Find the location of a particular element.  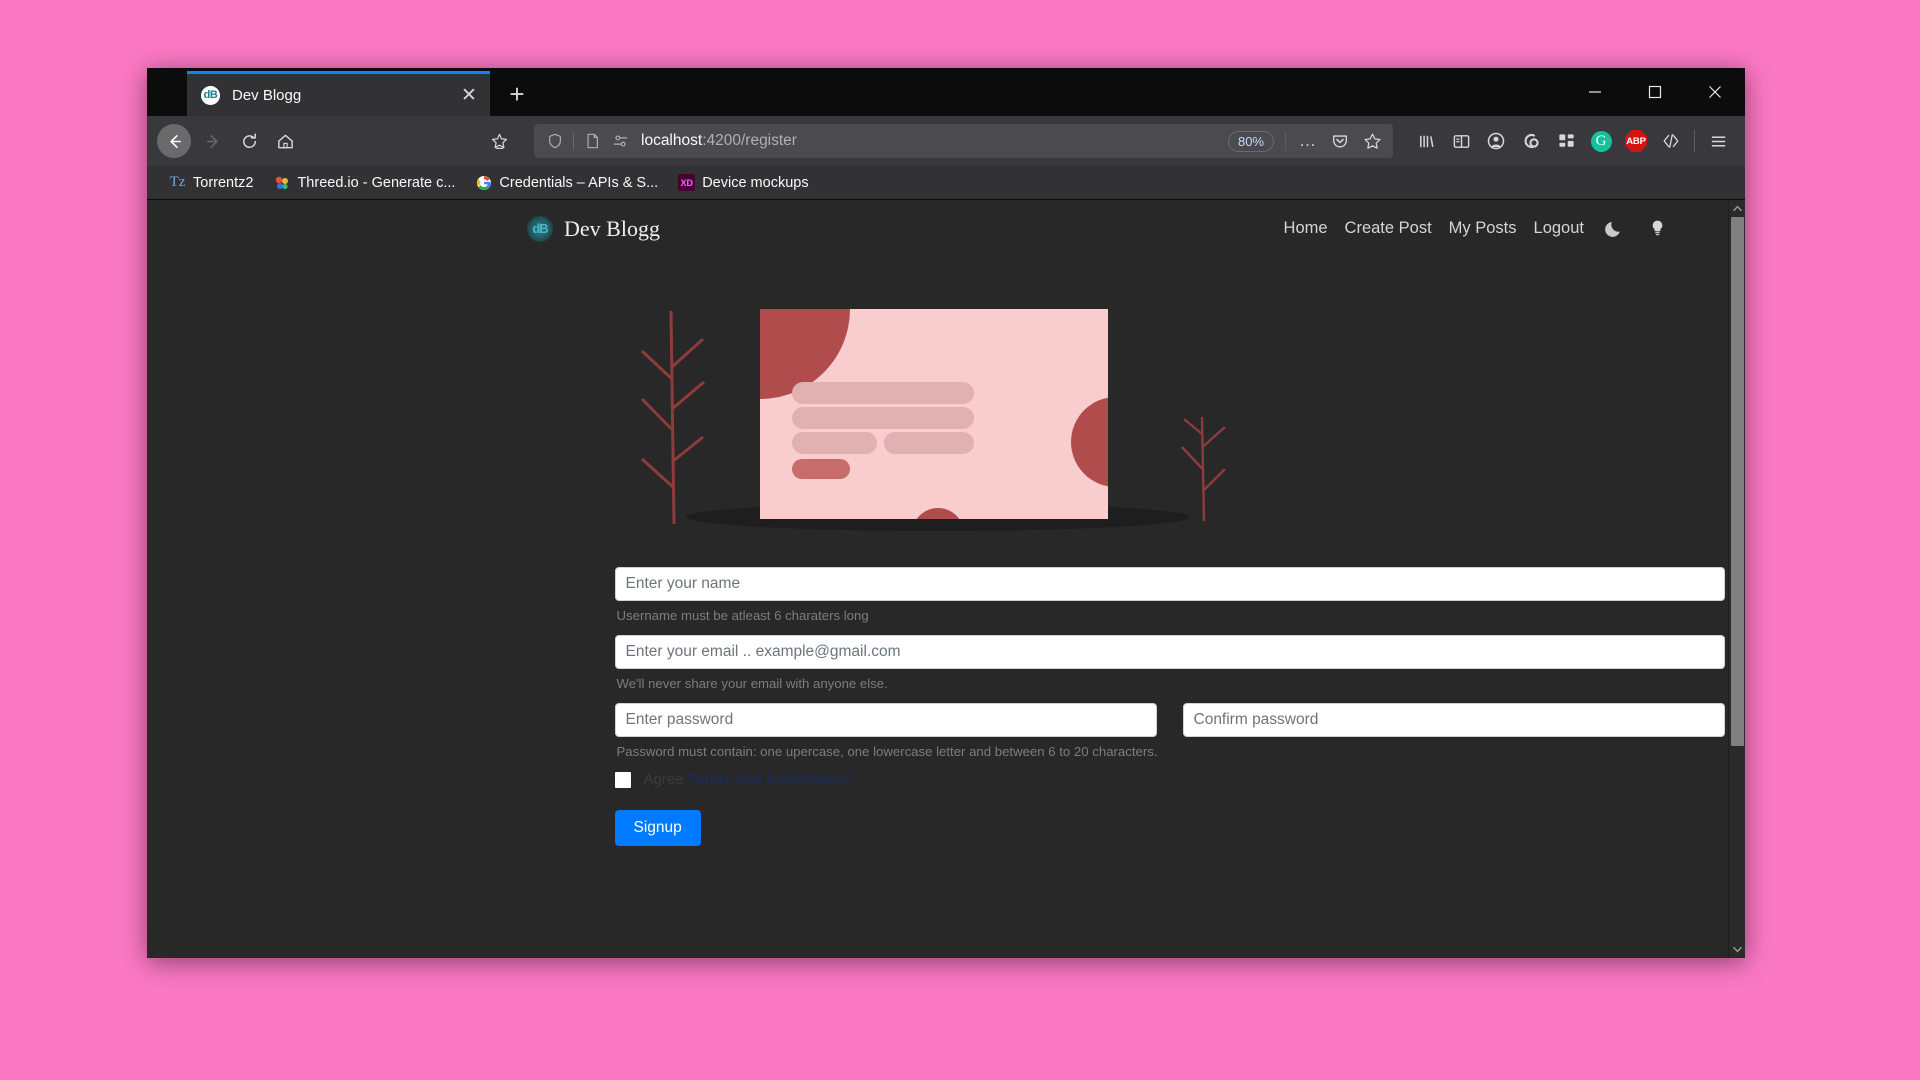

permissions-icon is located at coordinates (620, 141).